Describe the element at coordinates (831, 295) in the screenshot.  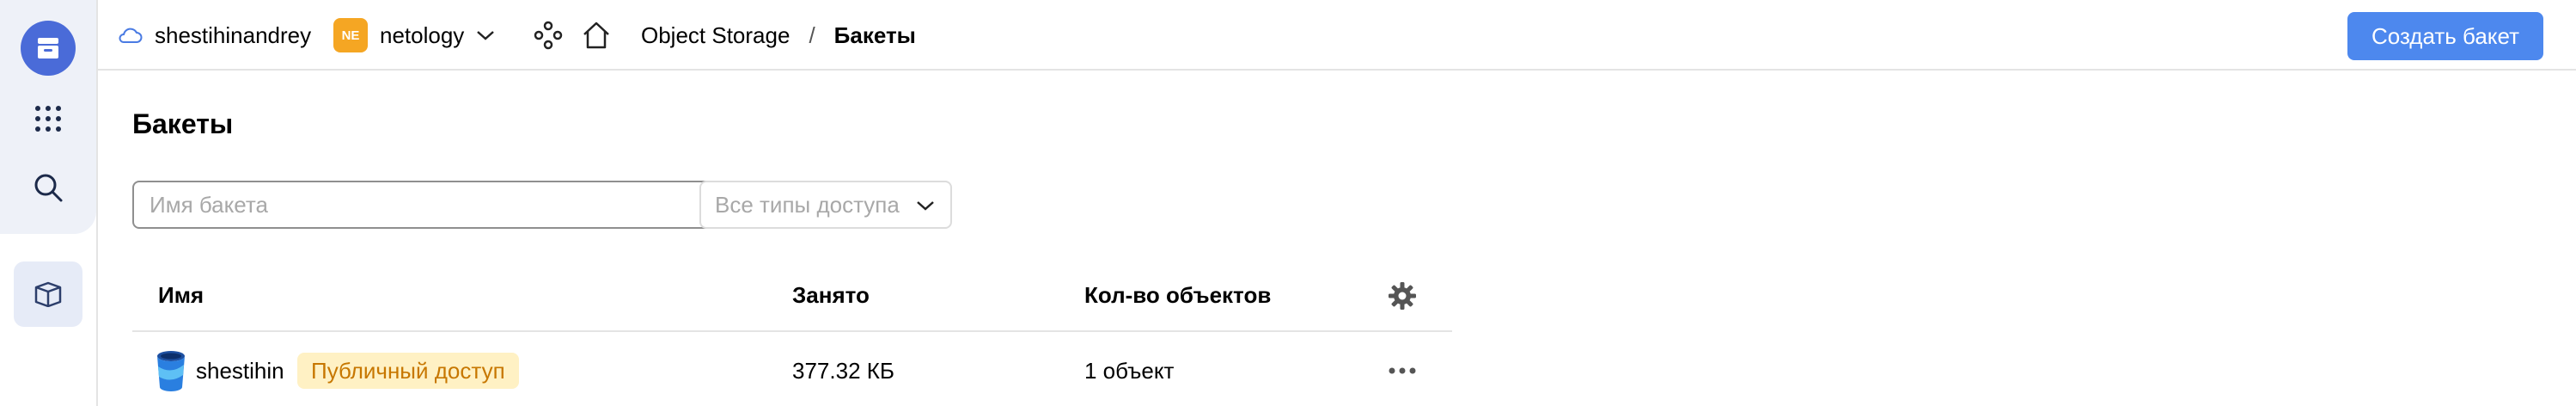
I see `column-header-size: Занято` at that location.